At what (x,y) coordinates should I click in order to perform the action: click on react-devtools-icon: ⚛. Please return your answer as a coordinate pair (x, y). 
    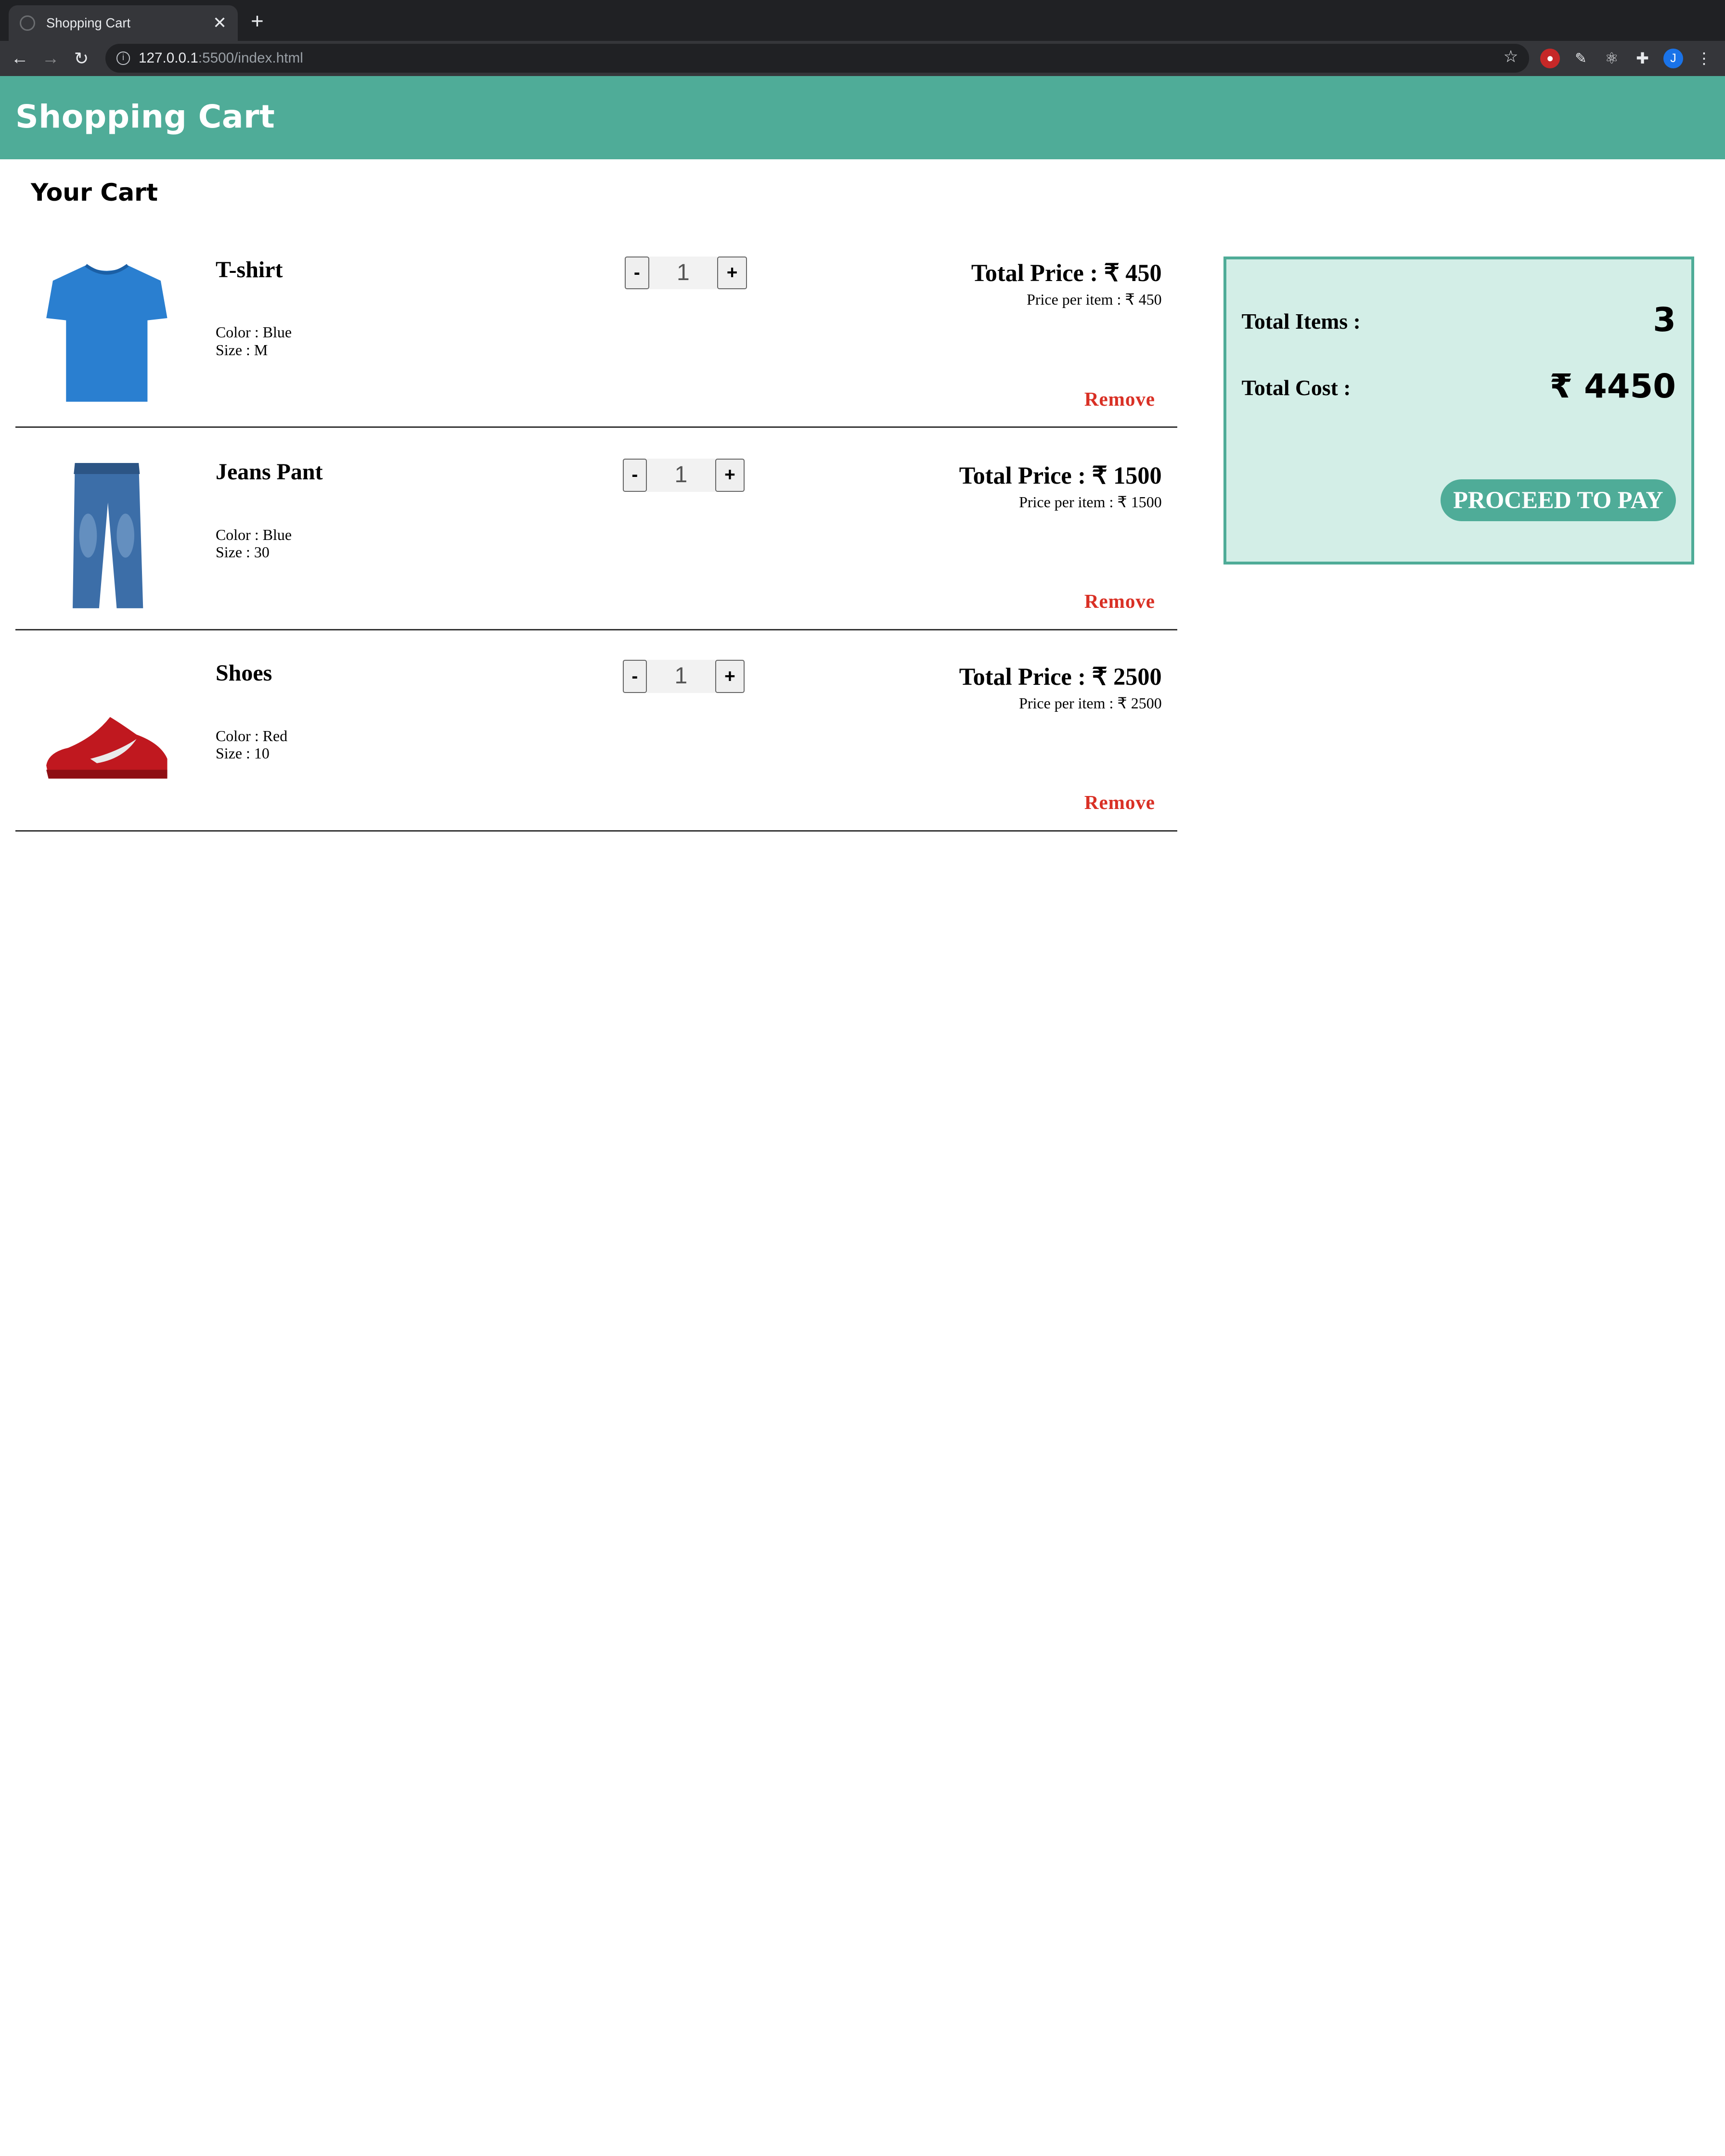
    Looking at the image, I should click on (1612, 58).